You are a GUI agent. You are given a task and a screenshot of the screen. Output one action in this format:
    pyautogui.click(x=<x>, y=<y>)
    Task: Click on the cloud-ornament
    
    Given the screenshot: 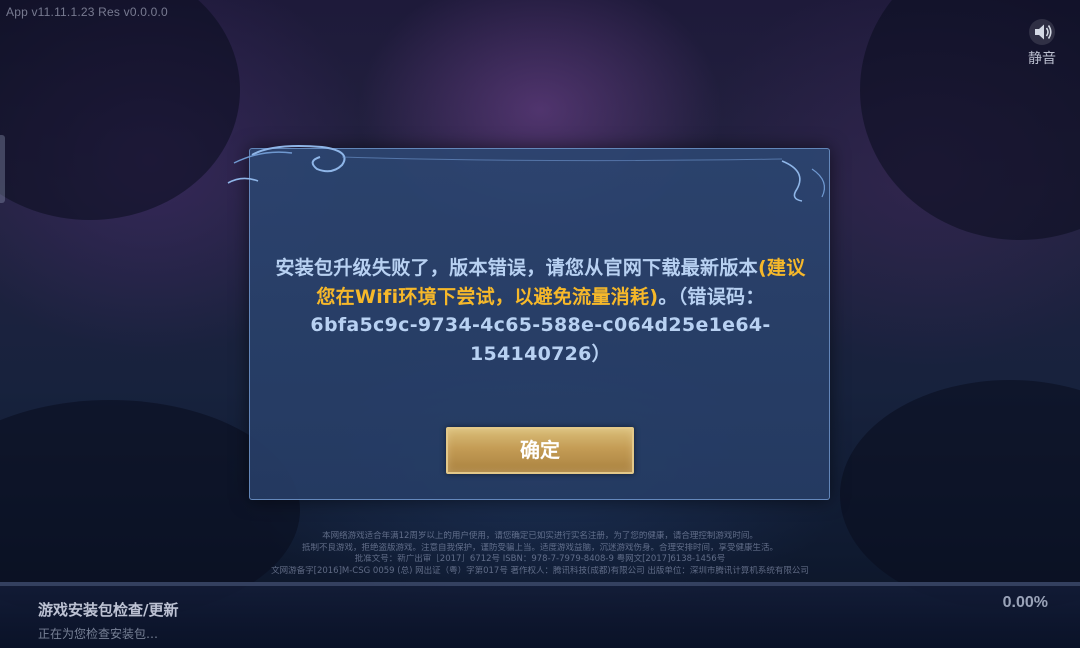 What is the action you would take?
    pyautogui.click(x=526, y=173)
    